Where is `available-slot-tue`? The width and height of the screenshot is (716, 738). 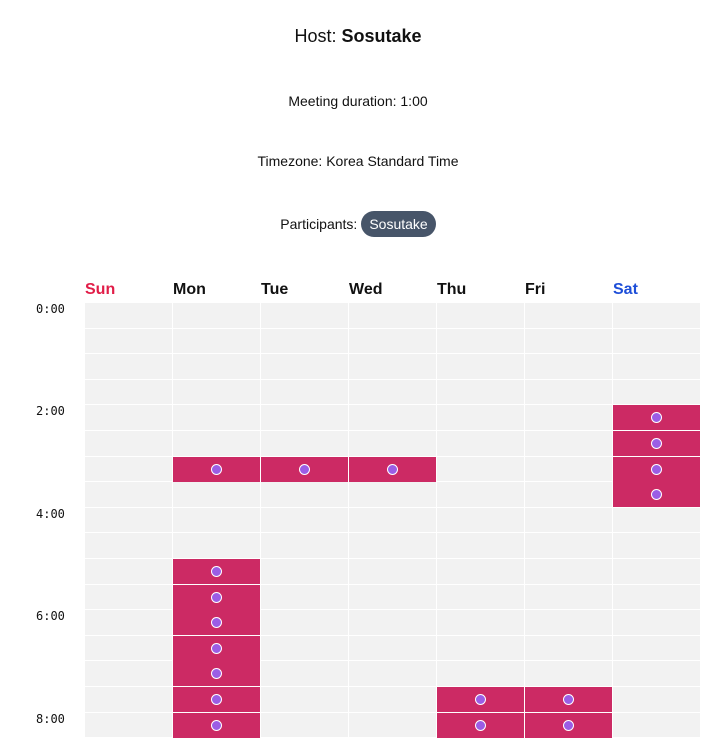
available-slot-tue is located at coordinates (304, 469).